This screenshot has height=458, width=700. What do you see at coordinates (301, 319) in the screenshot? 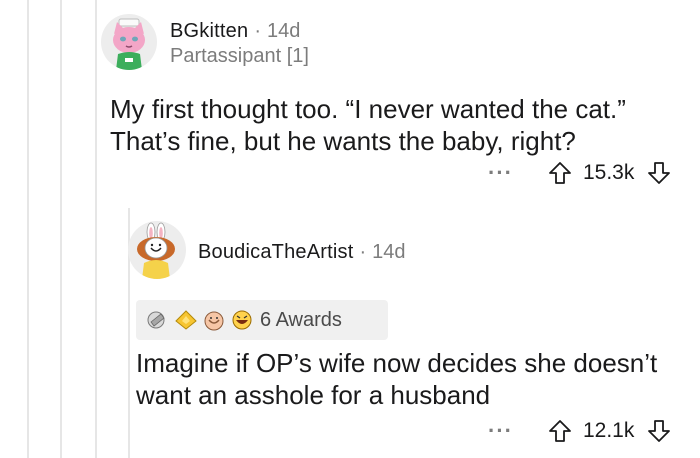
I see `awards-count-label: 6 Awards` at bounding box center [301, 319].